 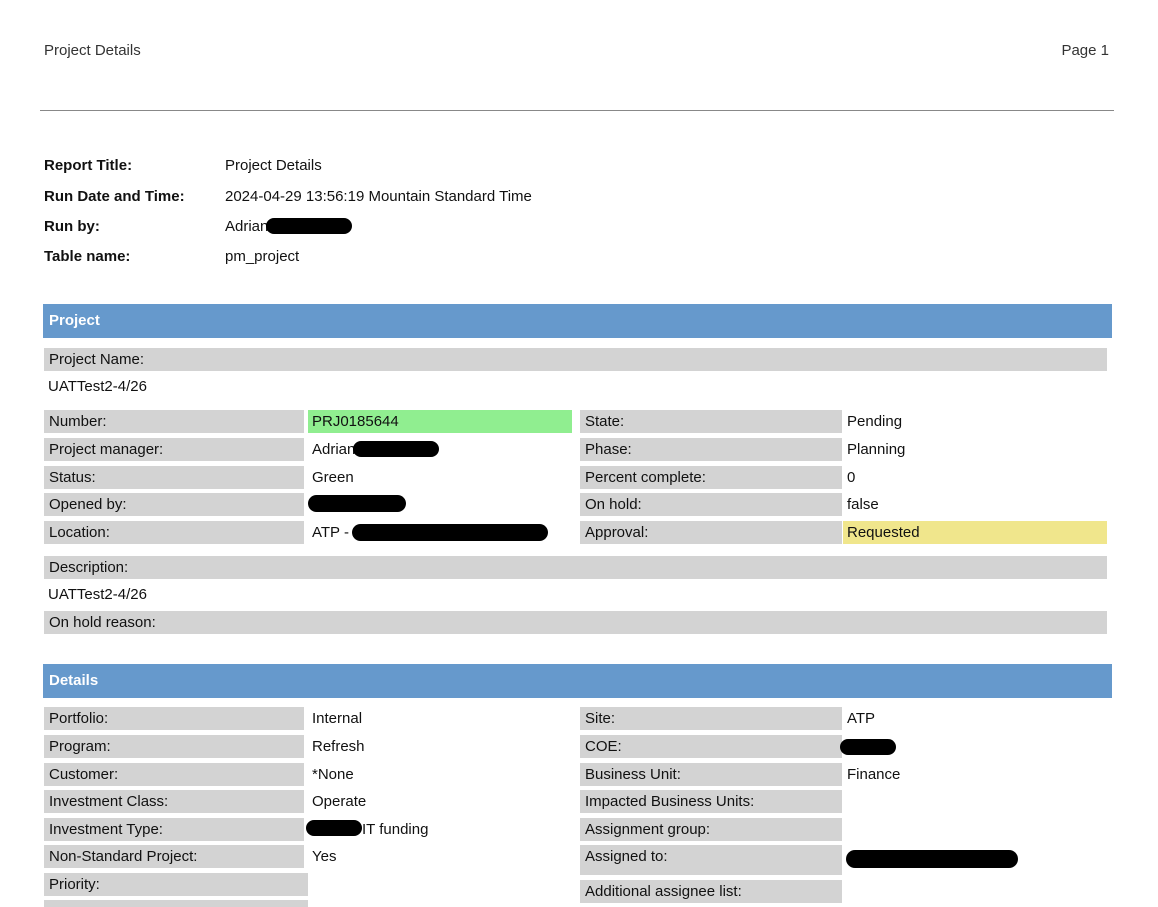 I want to click on header-divider, so click(x=577, y=110).